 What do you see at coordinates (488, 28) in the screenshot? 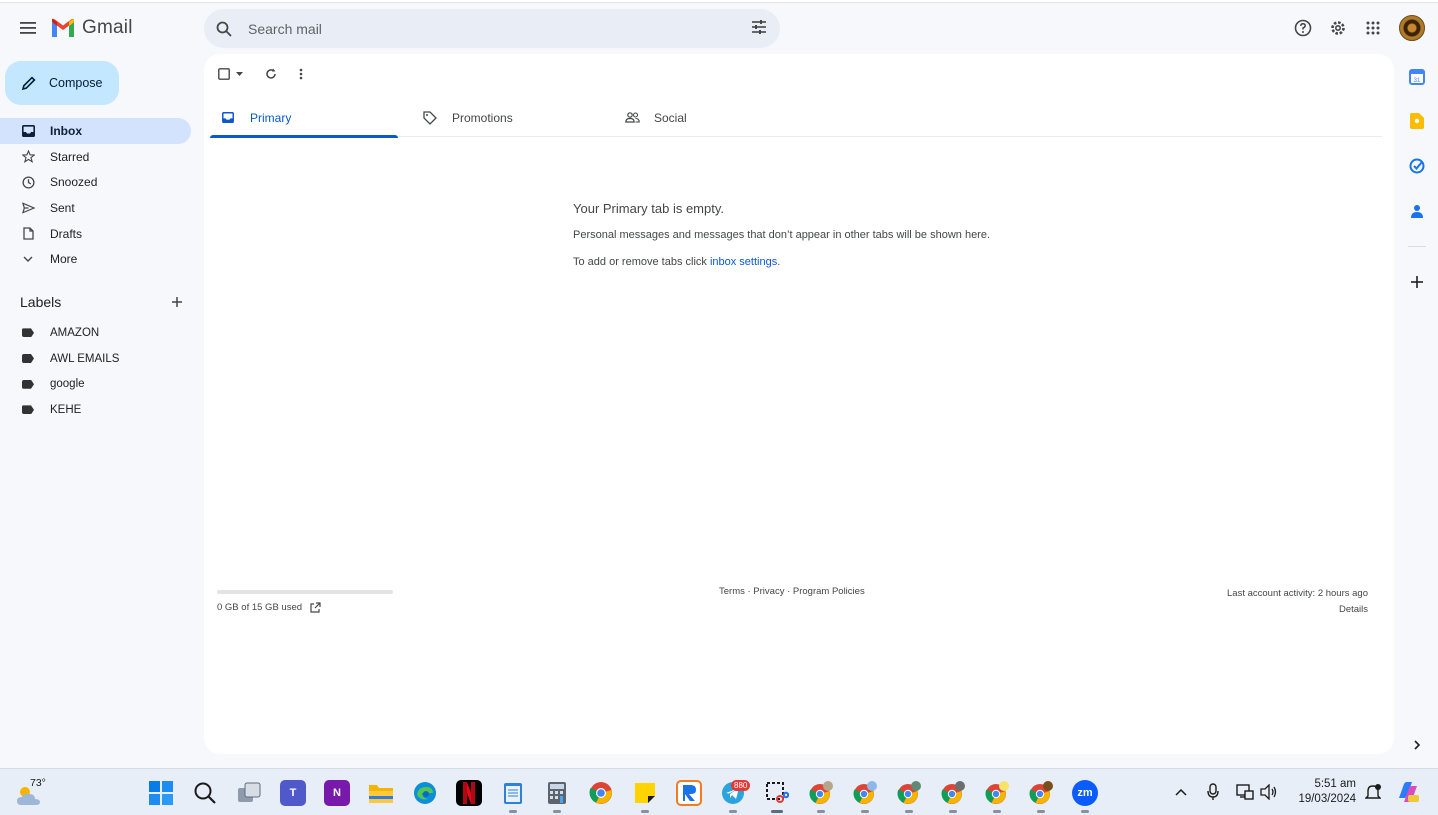
I see `search-input` at bounding box center [488, 28].